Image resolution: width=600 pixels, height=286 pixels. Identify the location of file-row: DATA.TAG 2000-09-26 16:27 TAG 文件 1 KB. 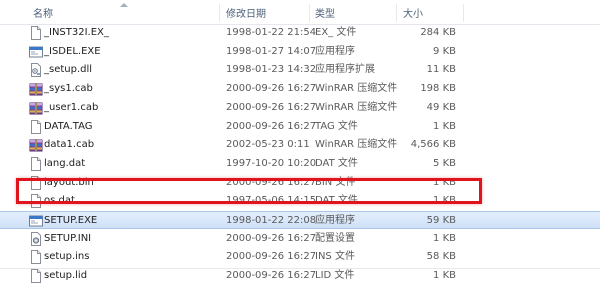
(300, 127).